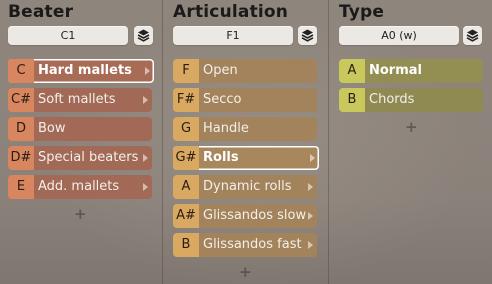 The width and height of the screenshot is (492, 284). I want to click on key-label: C#, so click(21, 100).